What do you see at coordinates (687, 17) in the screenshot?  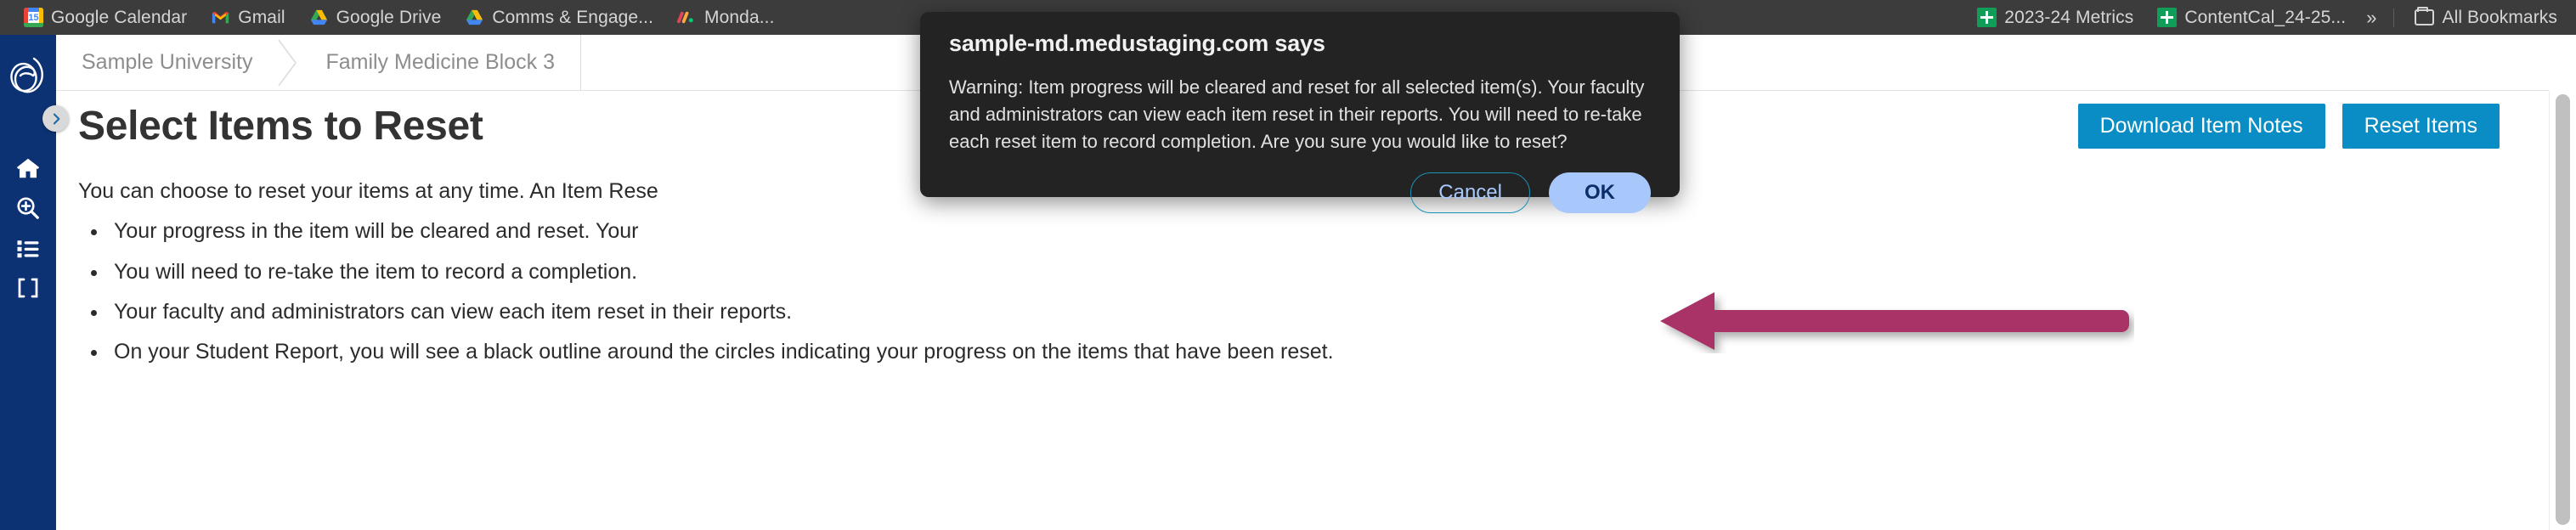 I see `monday-icon` at bounding box center [687, 17].